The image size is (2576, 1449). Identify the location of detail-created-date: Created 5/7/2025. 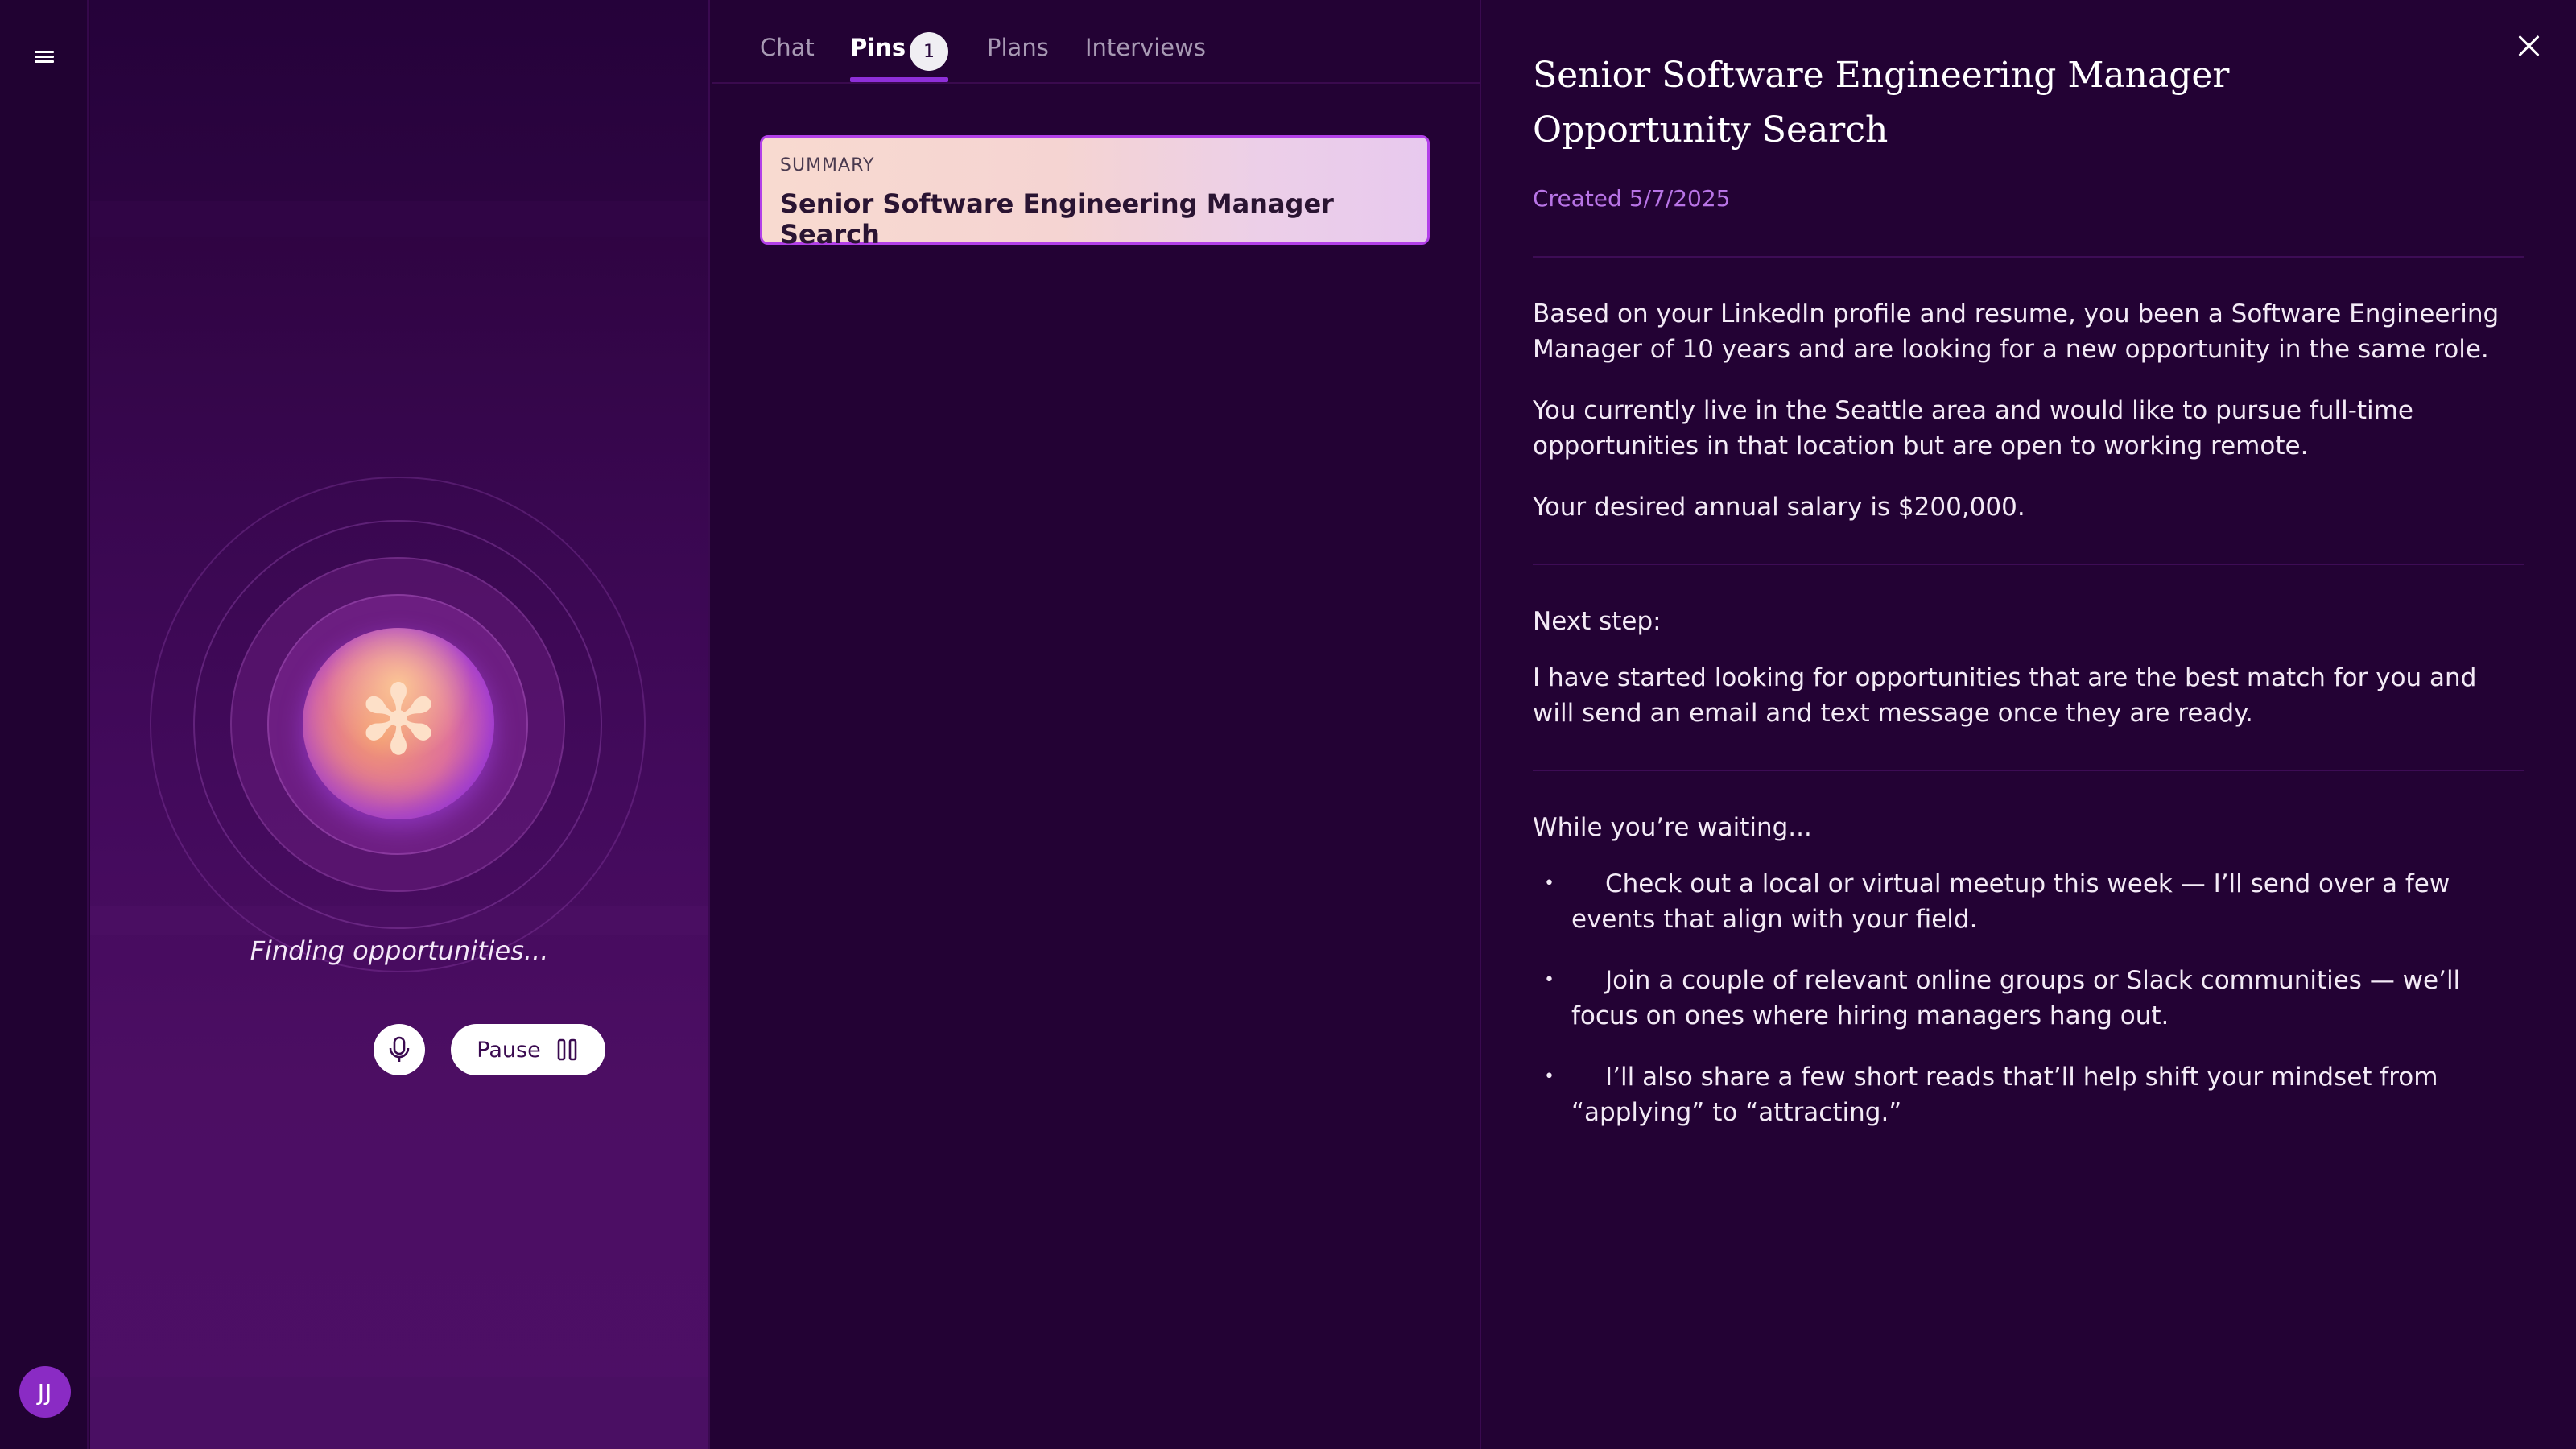
(1632, 198).